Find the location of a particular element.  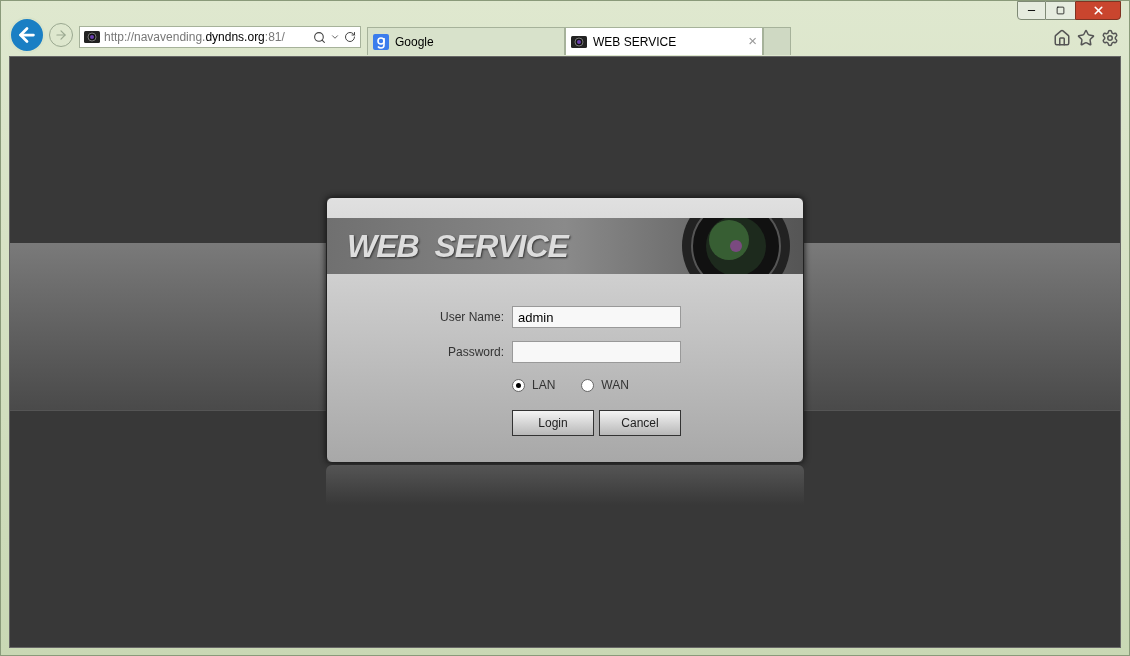

field-label: User Name: is located at coordinates (471, 317).